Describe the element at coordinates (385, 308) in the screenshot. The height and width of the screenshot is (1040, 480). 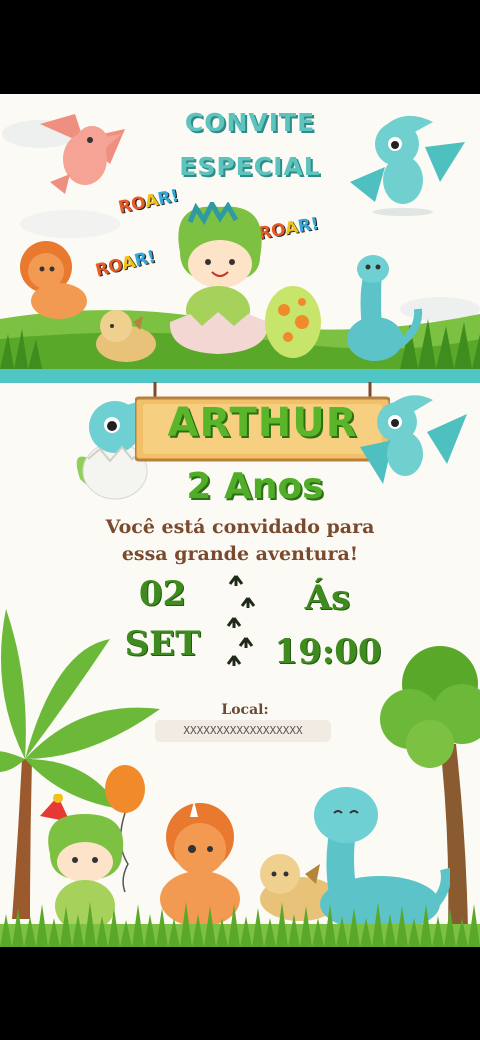
I see `blue-brontosaurus-illustration` at that location.